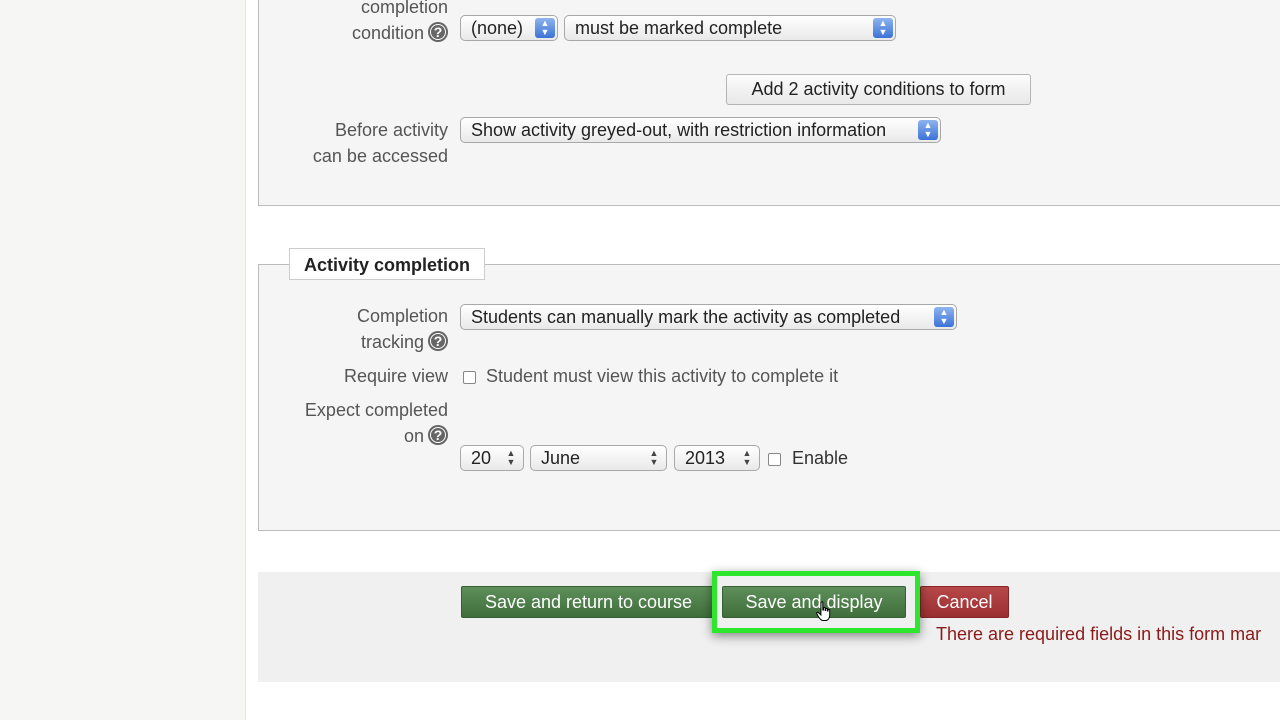 Image resolution: width=1280 pixels, height=720 pixels. I want to click on hand-cursor-icon, so click(824, 614).